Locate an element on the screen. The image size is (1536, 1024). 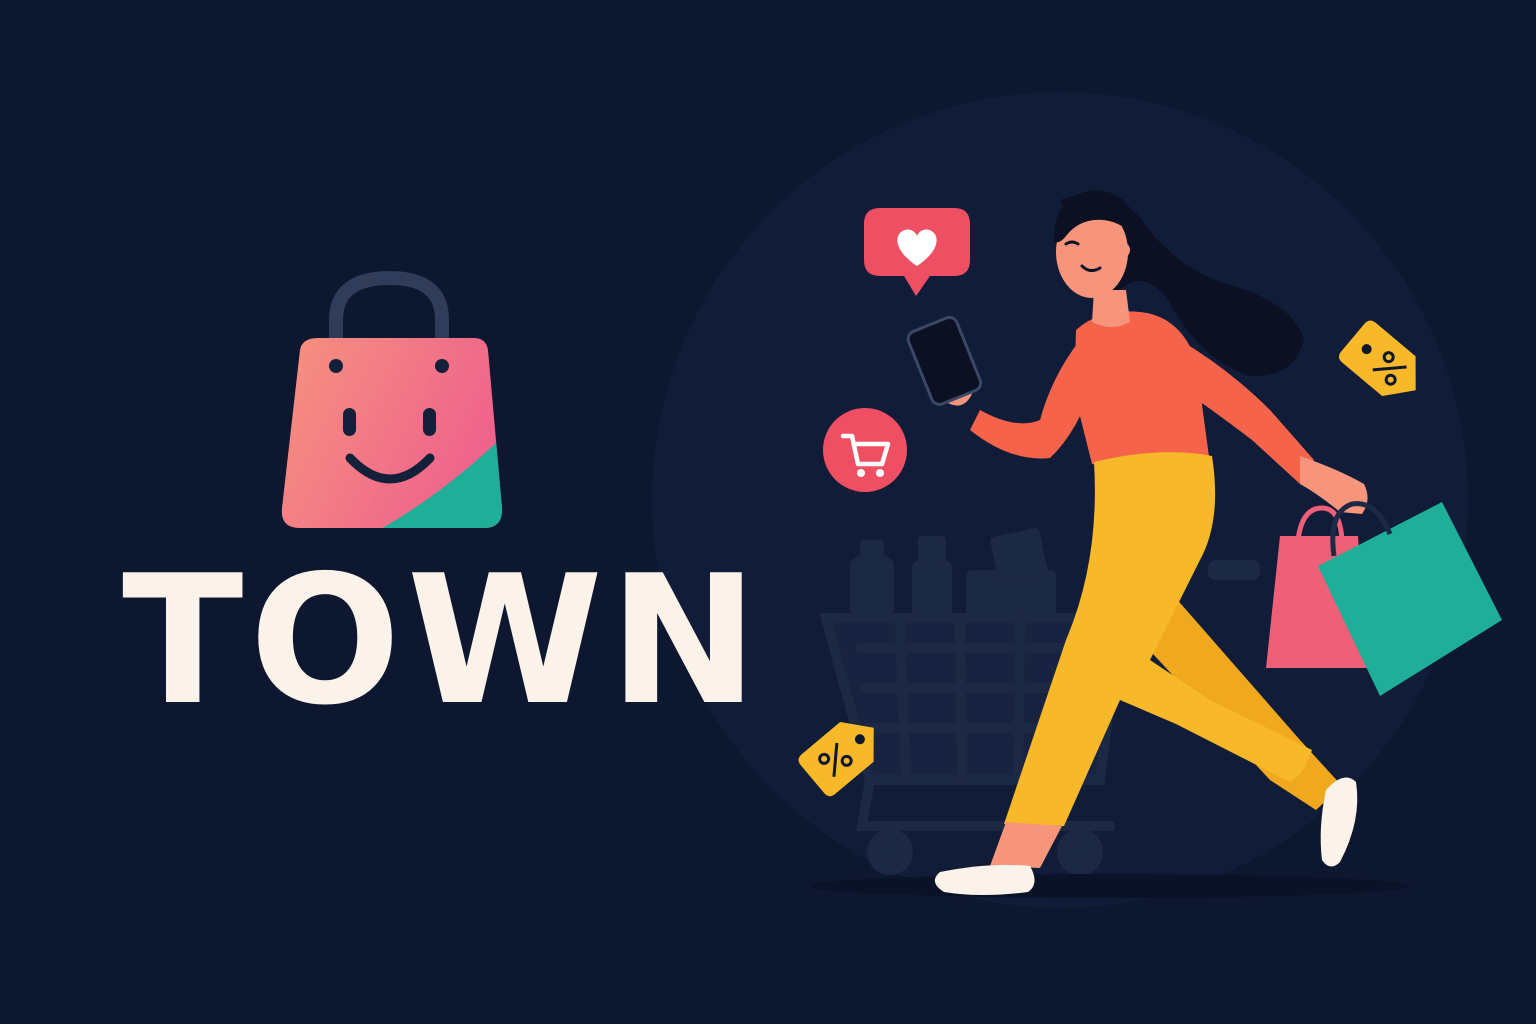
brand-wordmark: TOWN is located at coordinates (443, 640).